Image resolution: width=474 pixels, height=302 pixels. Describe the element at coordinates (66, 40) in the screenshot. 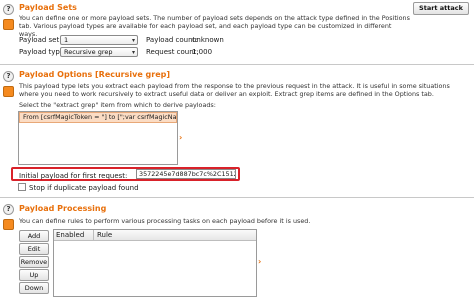

I see `payload-set-value: 1` at that location.